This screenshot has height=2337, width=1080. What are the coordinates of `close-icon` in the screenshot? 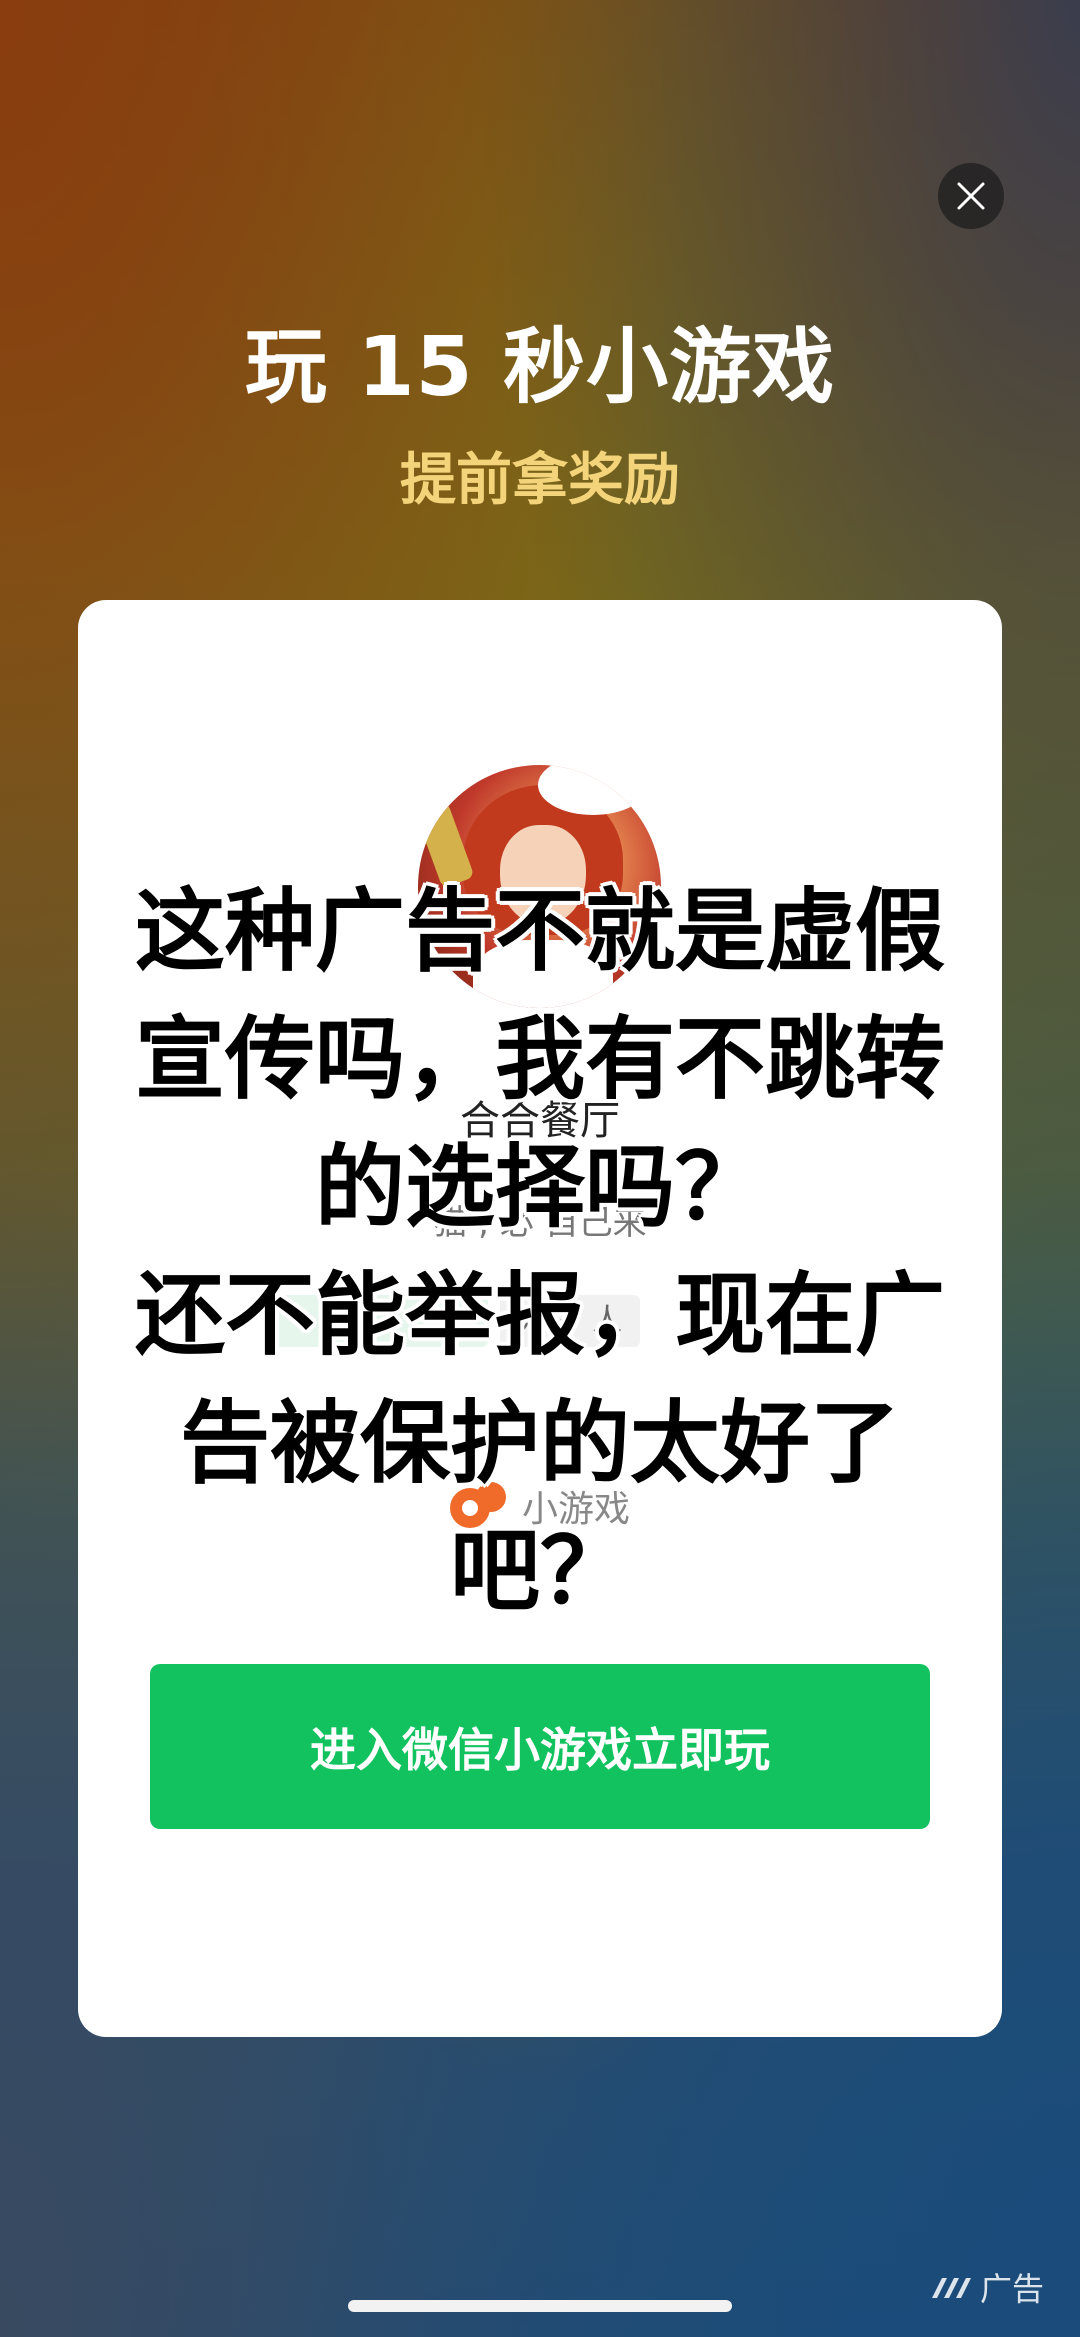 It's located at (971, 196).